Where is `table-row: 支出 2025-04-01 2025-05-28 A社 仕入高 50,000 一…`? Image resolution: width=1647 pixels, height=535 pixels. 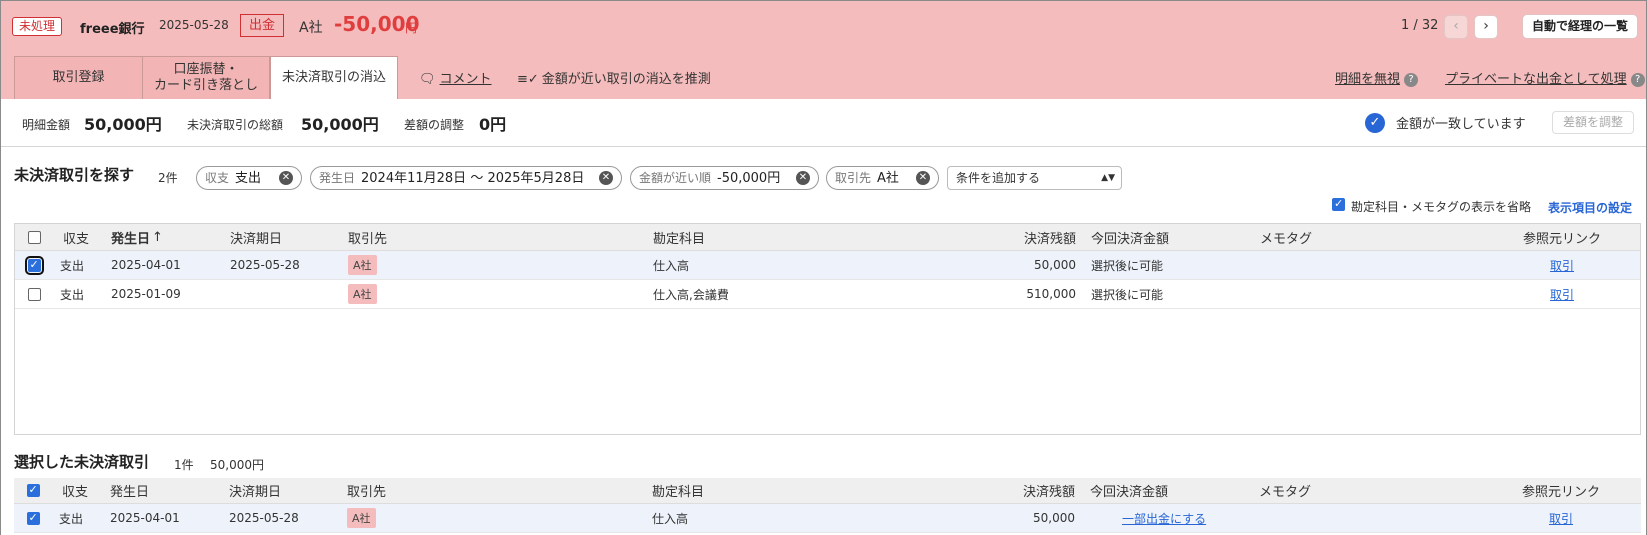 table-row: 支出 2025-04-01 2025-05-28 A社 仕入高 50,000 一… is located at coordinates (827, 518).